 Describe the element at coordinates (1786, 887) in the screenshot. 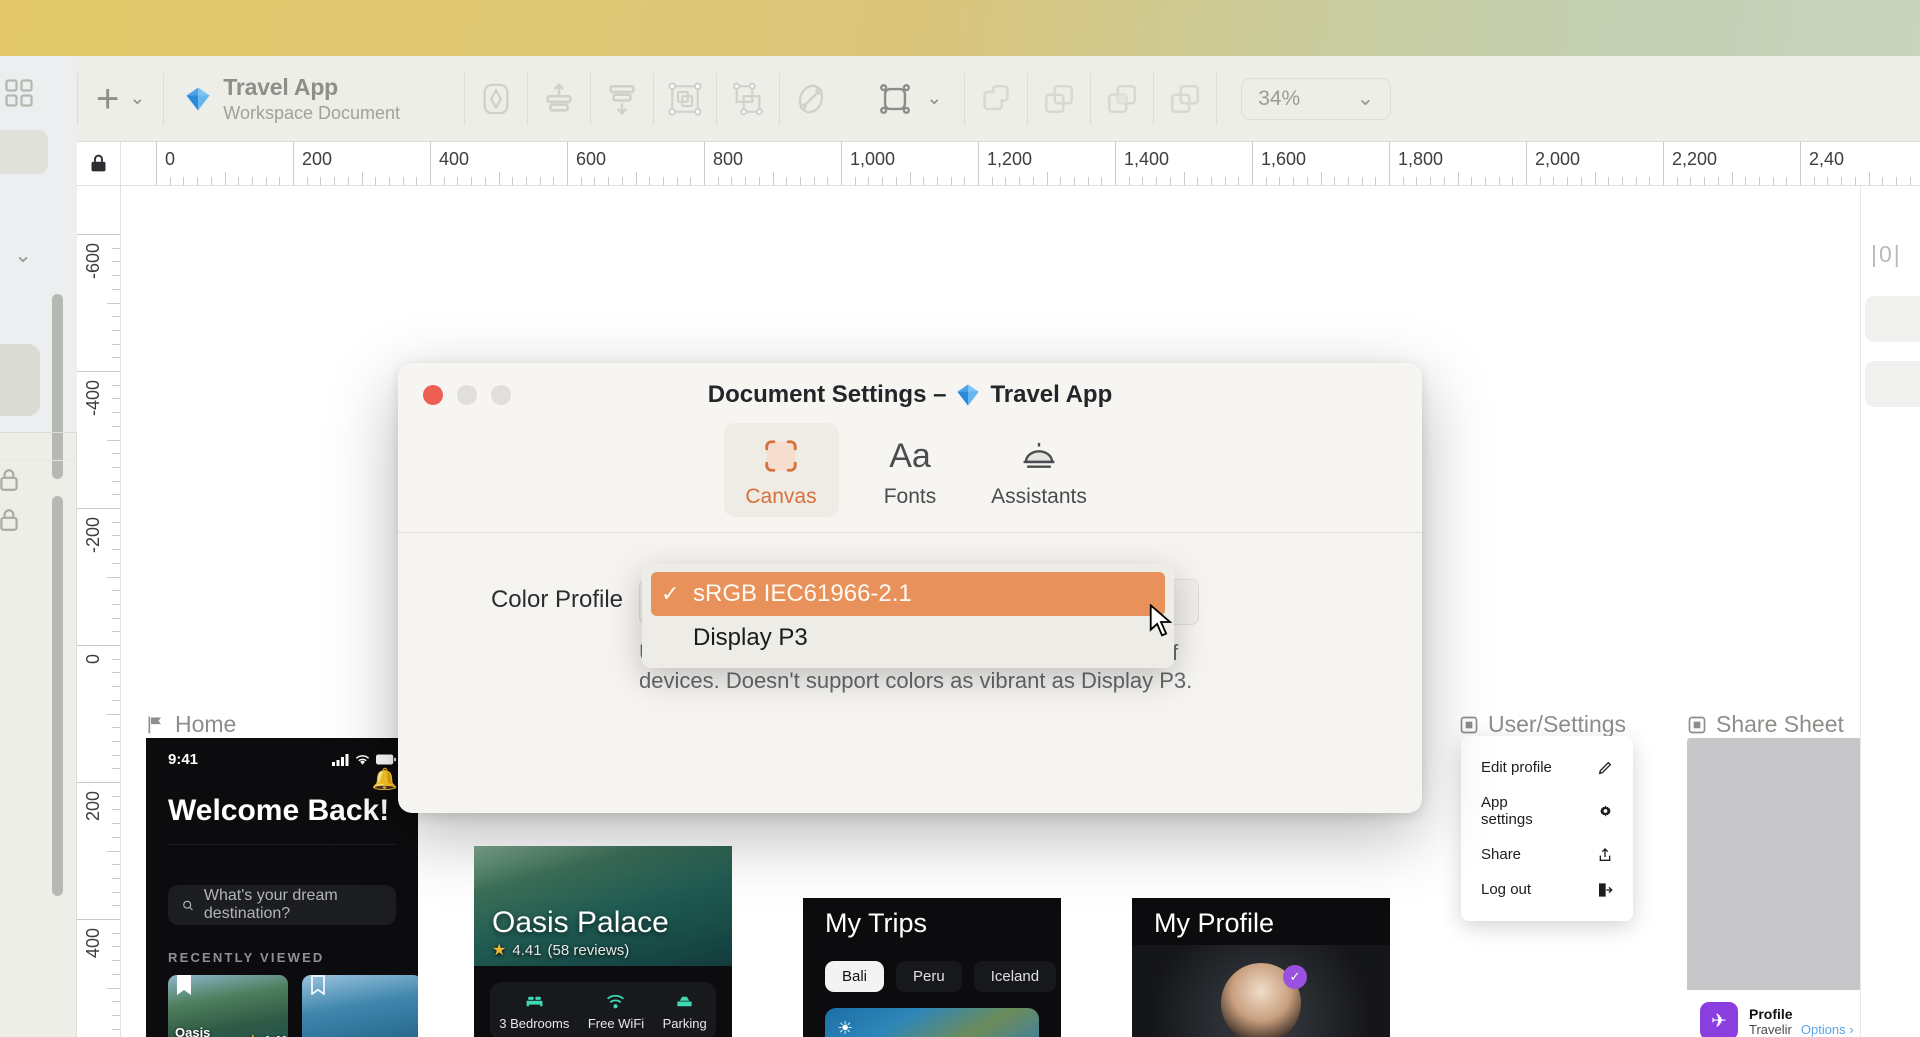

I see `artboard-share-sheet: ✈ Profile Travelir Options ›` at that location.